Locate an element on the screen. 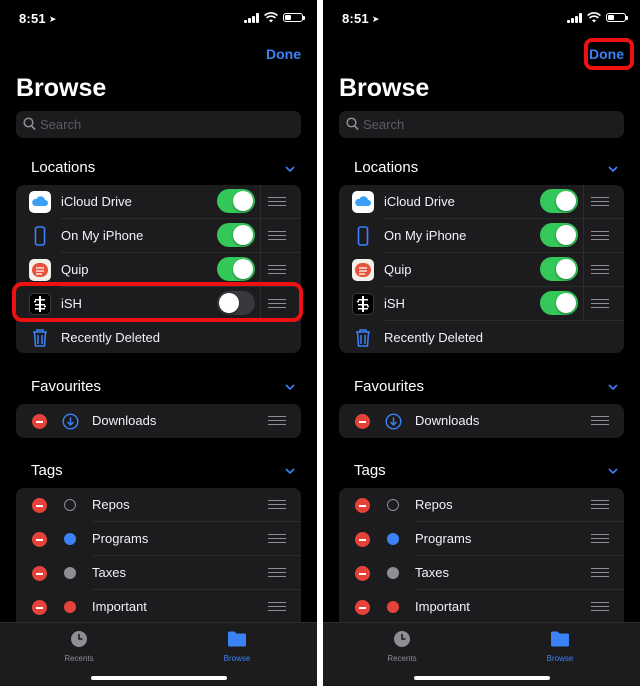  location-label: iSH is located at coordinates (394, 303).